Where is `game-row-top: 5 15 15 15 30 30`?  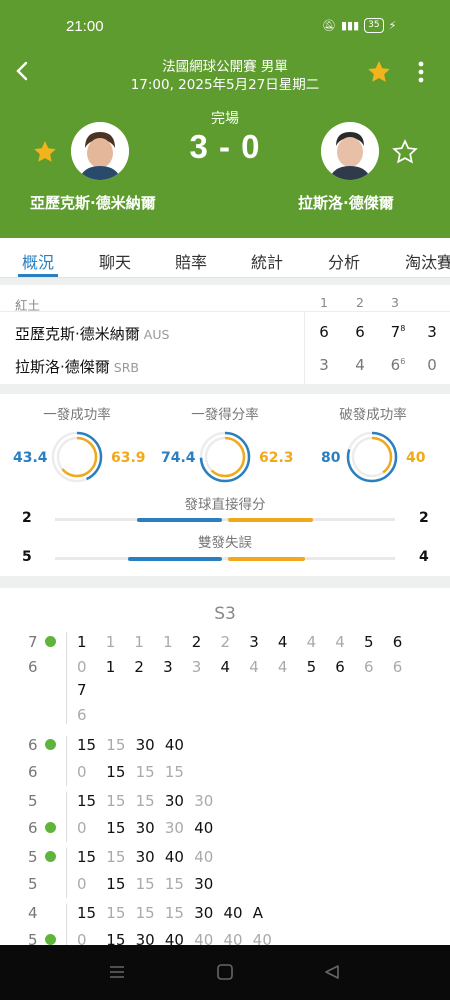 game-row-top: 5 15 15 15 30 30 is located at coordinates (225, 805).